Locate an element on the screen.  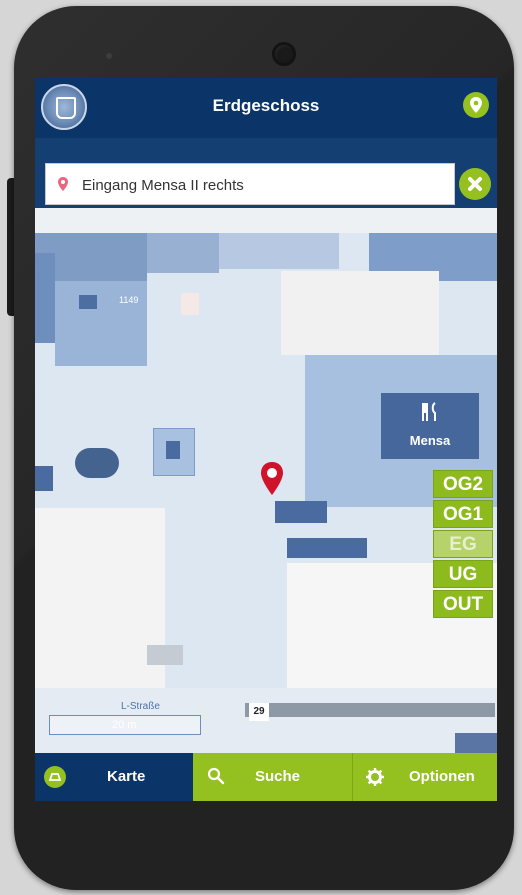
clear-search-button is located at coordinates (475, 184).